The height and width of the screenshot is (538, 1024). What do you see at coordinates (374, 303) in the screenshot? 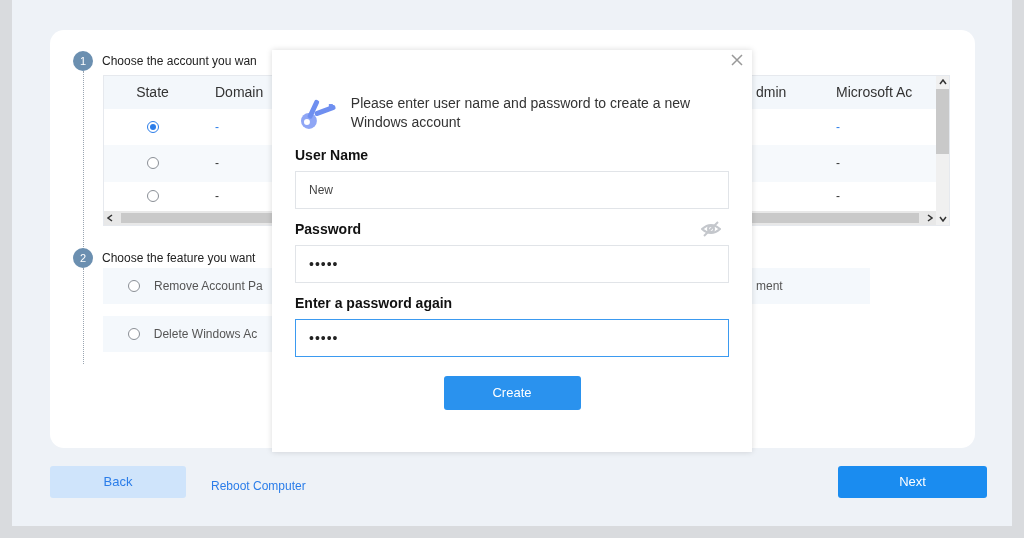
I see `field-label: Enter a password again` at bounding box center [374, 303].